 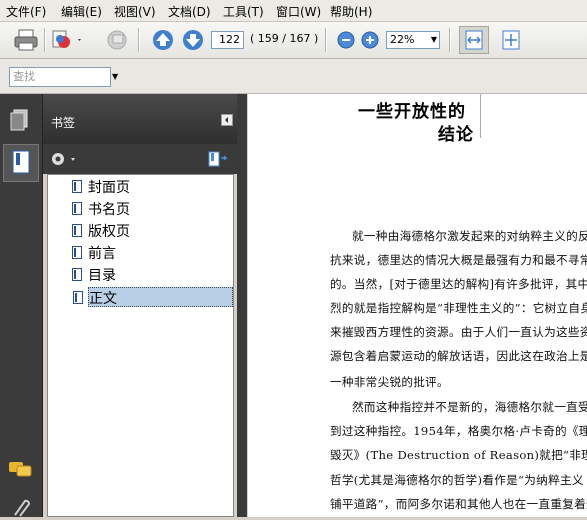 I want to click on menu-help: 帮助(H), so click(x=351, y=11).